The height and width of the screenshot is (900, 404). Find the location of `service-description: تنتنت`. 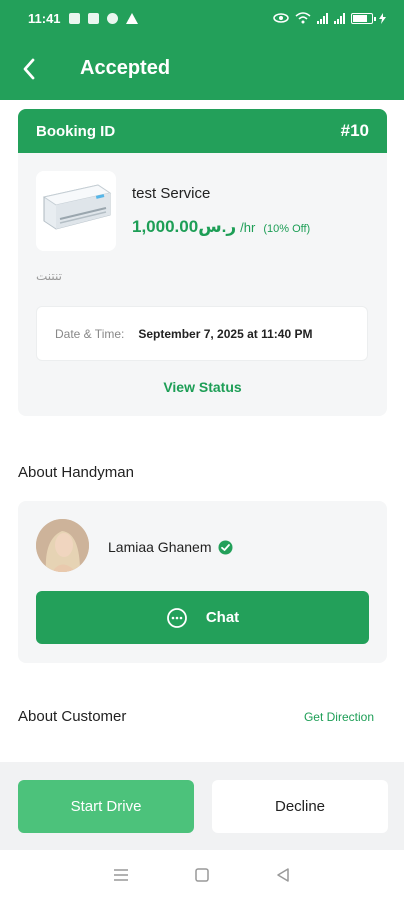

service-description: تنتنت is located at coordinates (49, 276).